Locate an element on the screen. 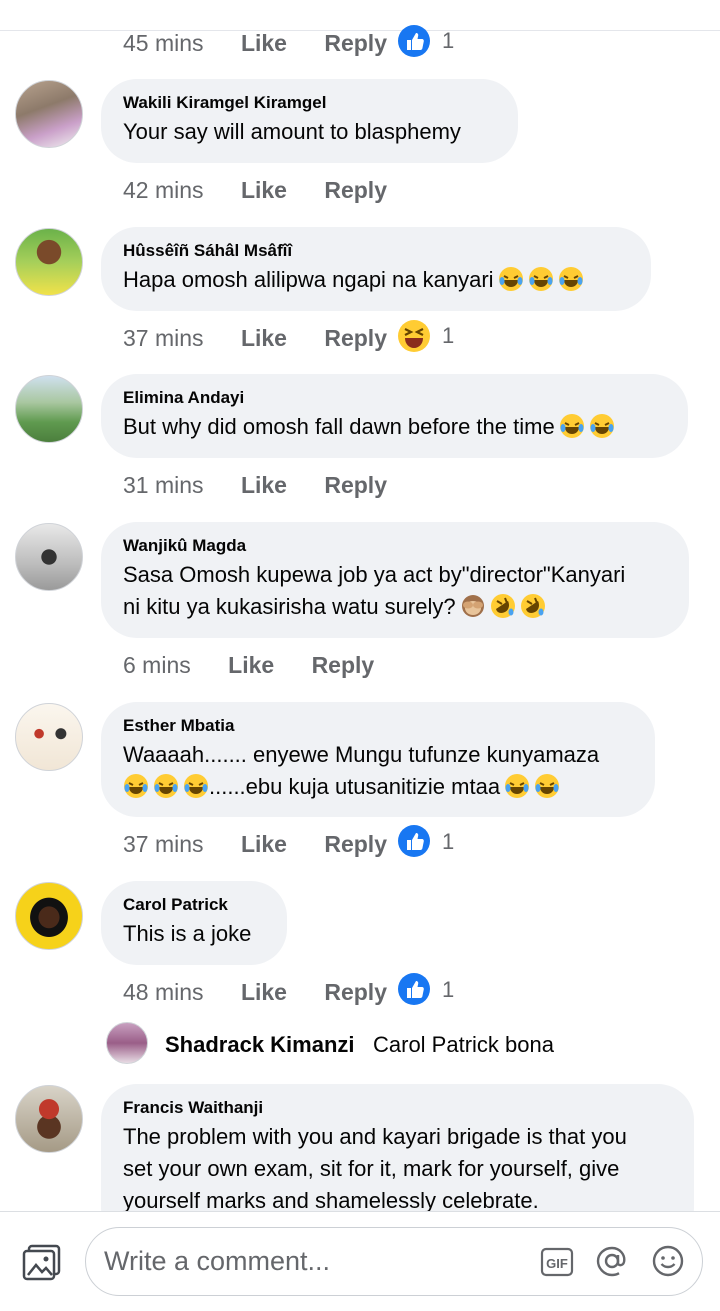 The image size is (720, 1311). comment-input: Write a comment... GIF is located at coordinates (394, 1261).